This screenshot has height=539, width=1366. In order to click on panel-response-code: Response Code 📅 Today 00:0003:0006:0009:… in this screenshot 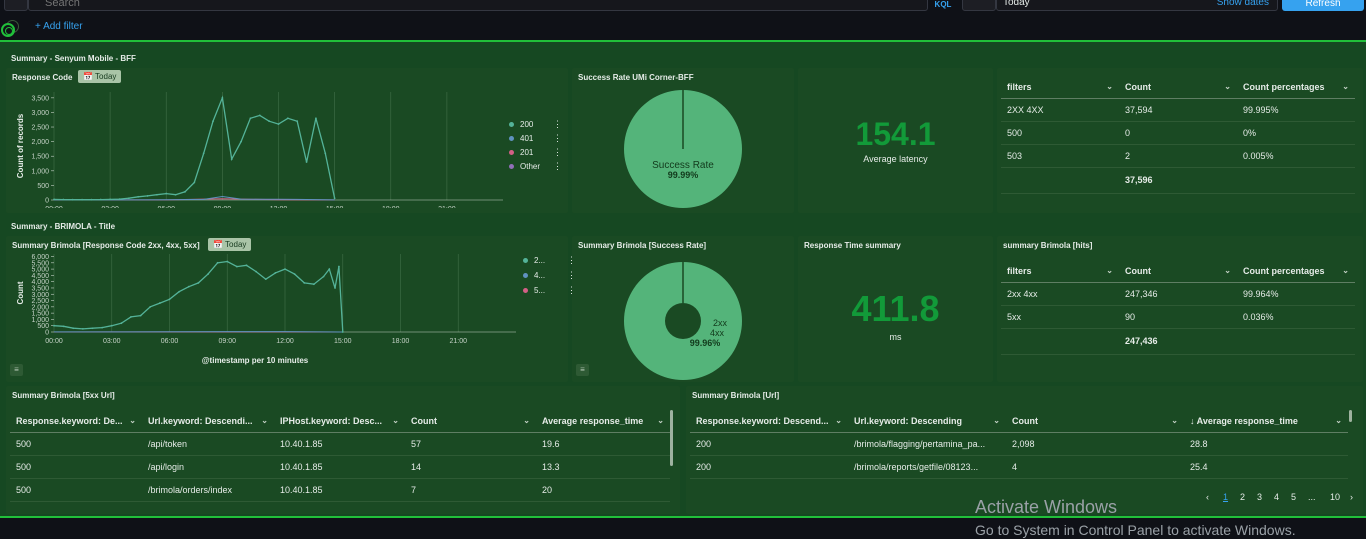, I will do `click(287, 140)`.